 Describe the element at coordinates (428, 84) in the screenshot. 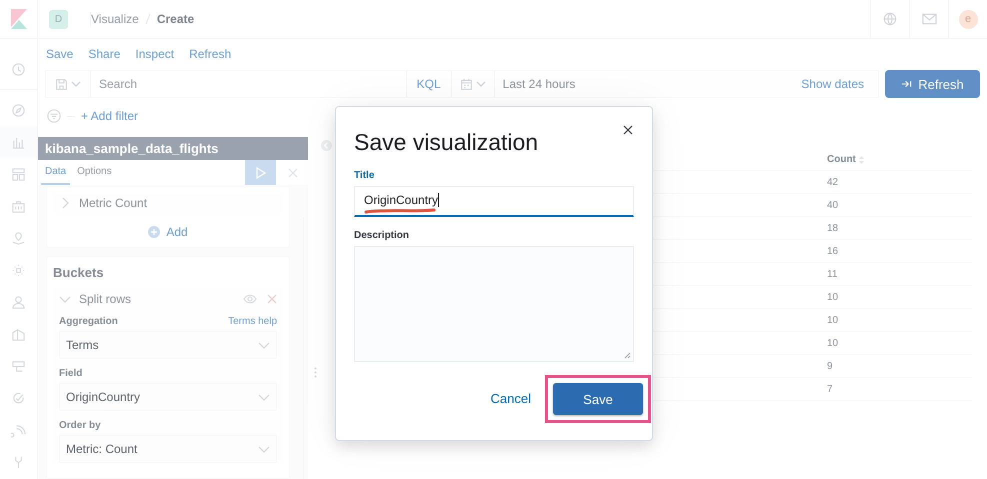

I see `language-button: KQL` at that location.